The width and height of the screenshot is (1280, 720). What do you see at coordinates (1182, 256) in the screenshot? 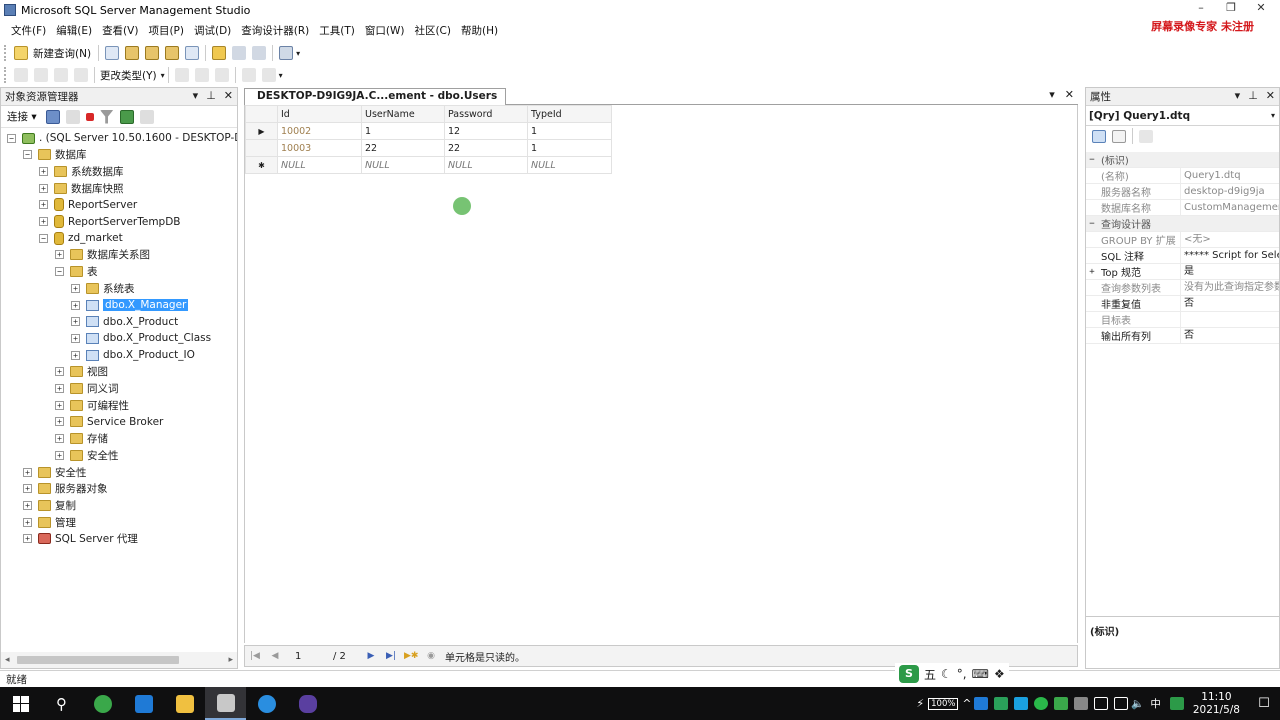
I see `property-row: SQL 注释 ***** Script for SelectTopNRows` at bounding box center [1182, 256].